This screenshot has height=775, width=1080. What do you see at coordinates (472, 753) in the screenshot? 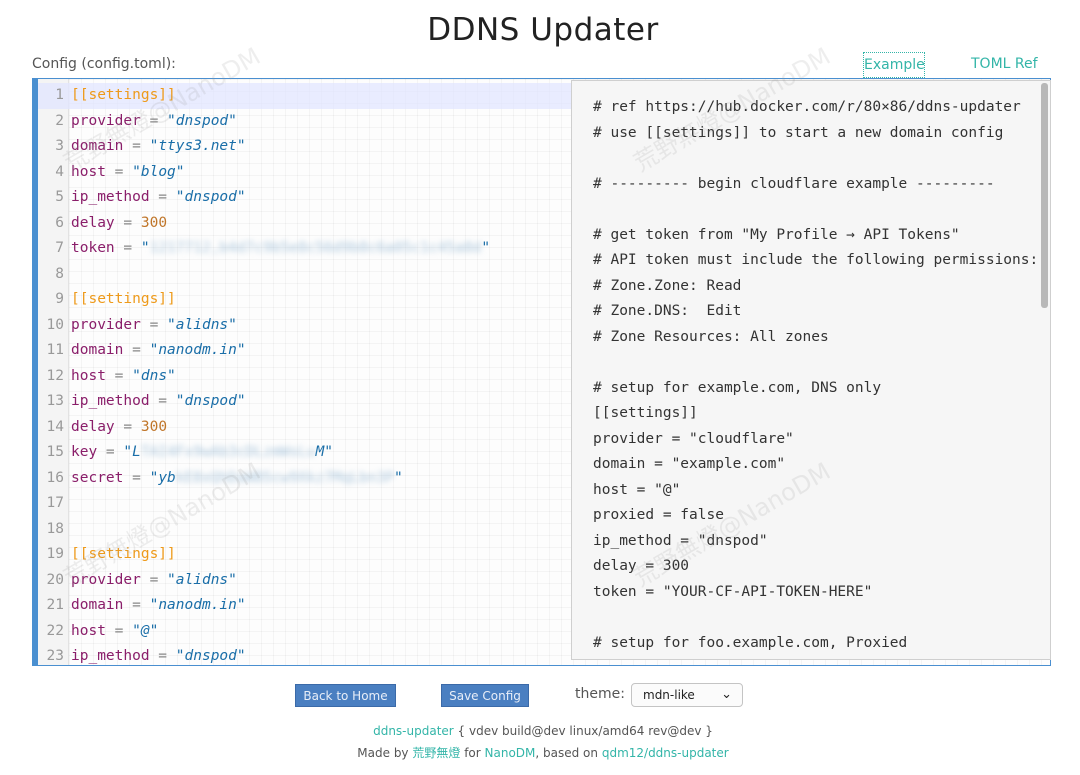
I see `for-text: for` at bounding box center [472, 753].